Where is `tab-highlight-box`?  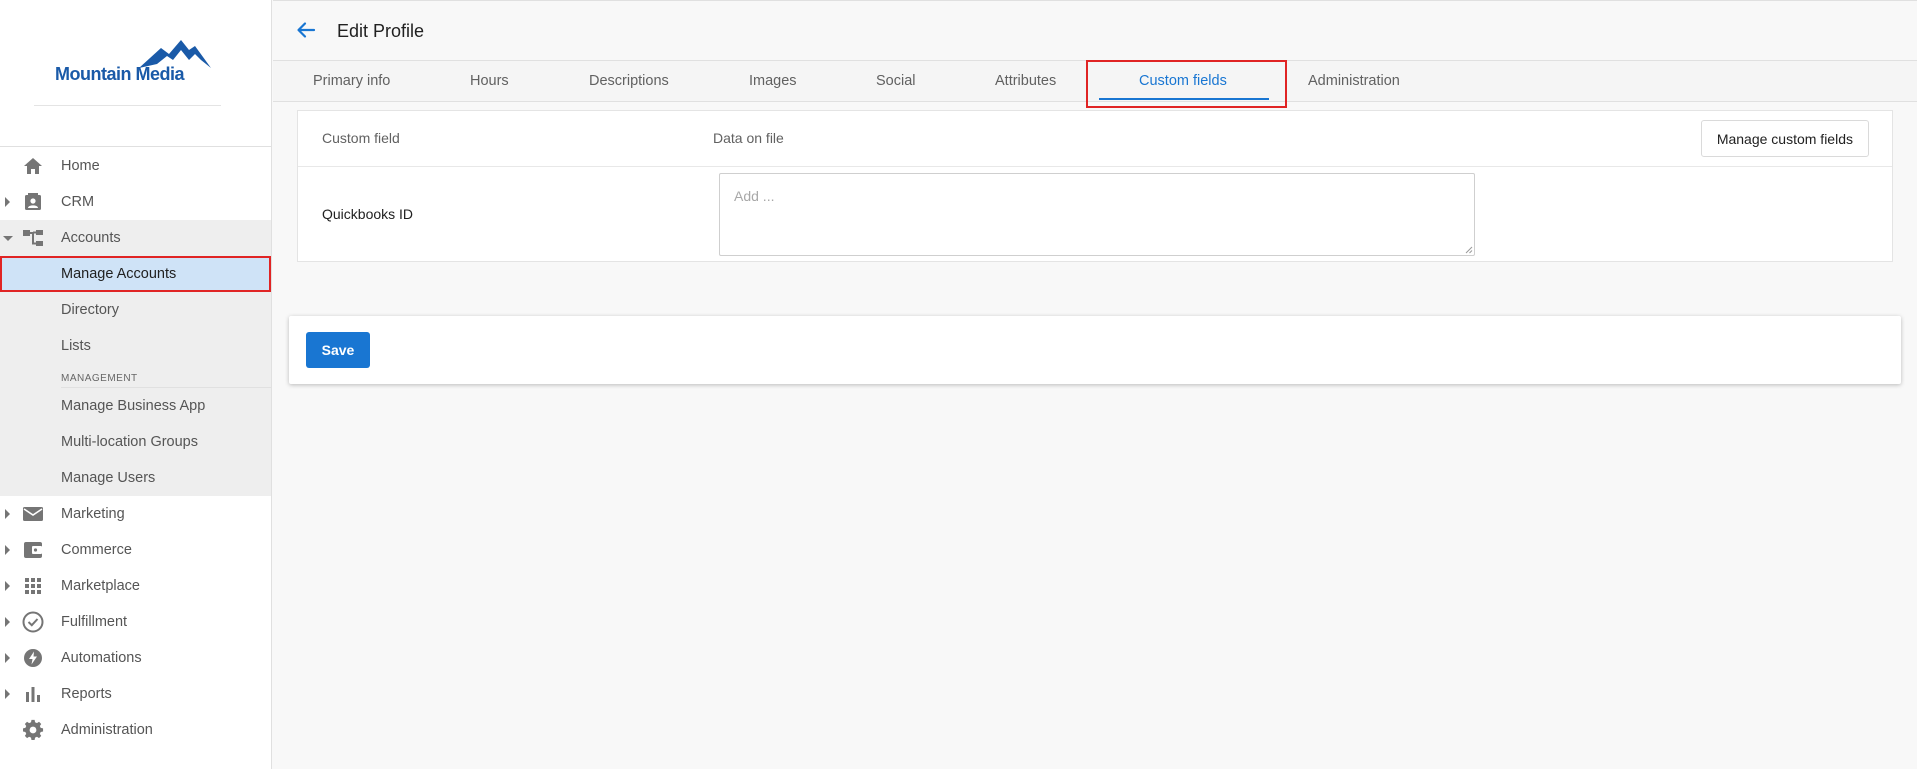
tab-highlight-box is located at coordinates (1186, 84).